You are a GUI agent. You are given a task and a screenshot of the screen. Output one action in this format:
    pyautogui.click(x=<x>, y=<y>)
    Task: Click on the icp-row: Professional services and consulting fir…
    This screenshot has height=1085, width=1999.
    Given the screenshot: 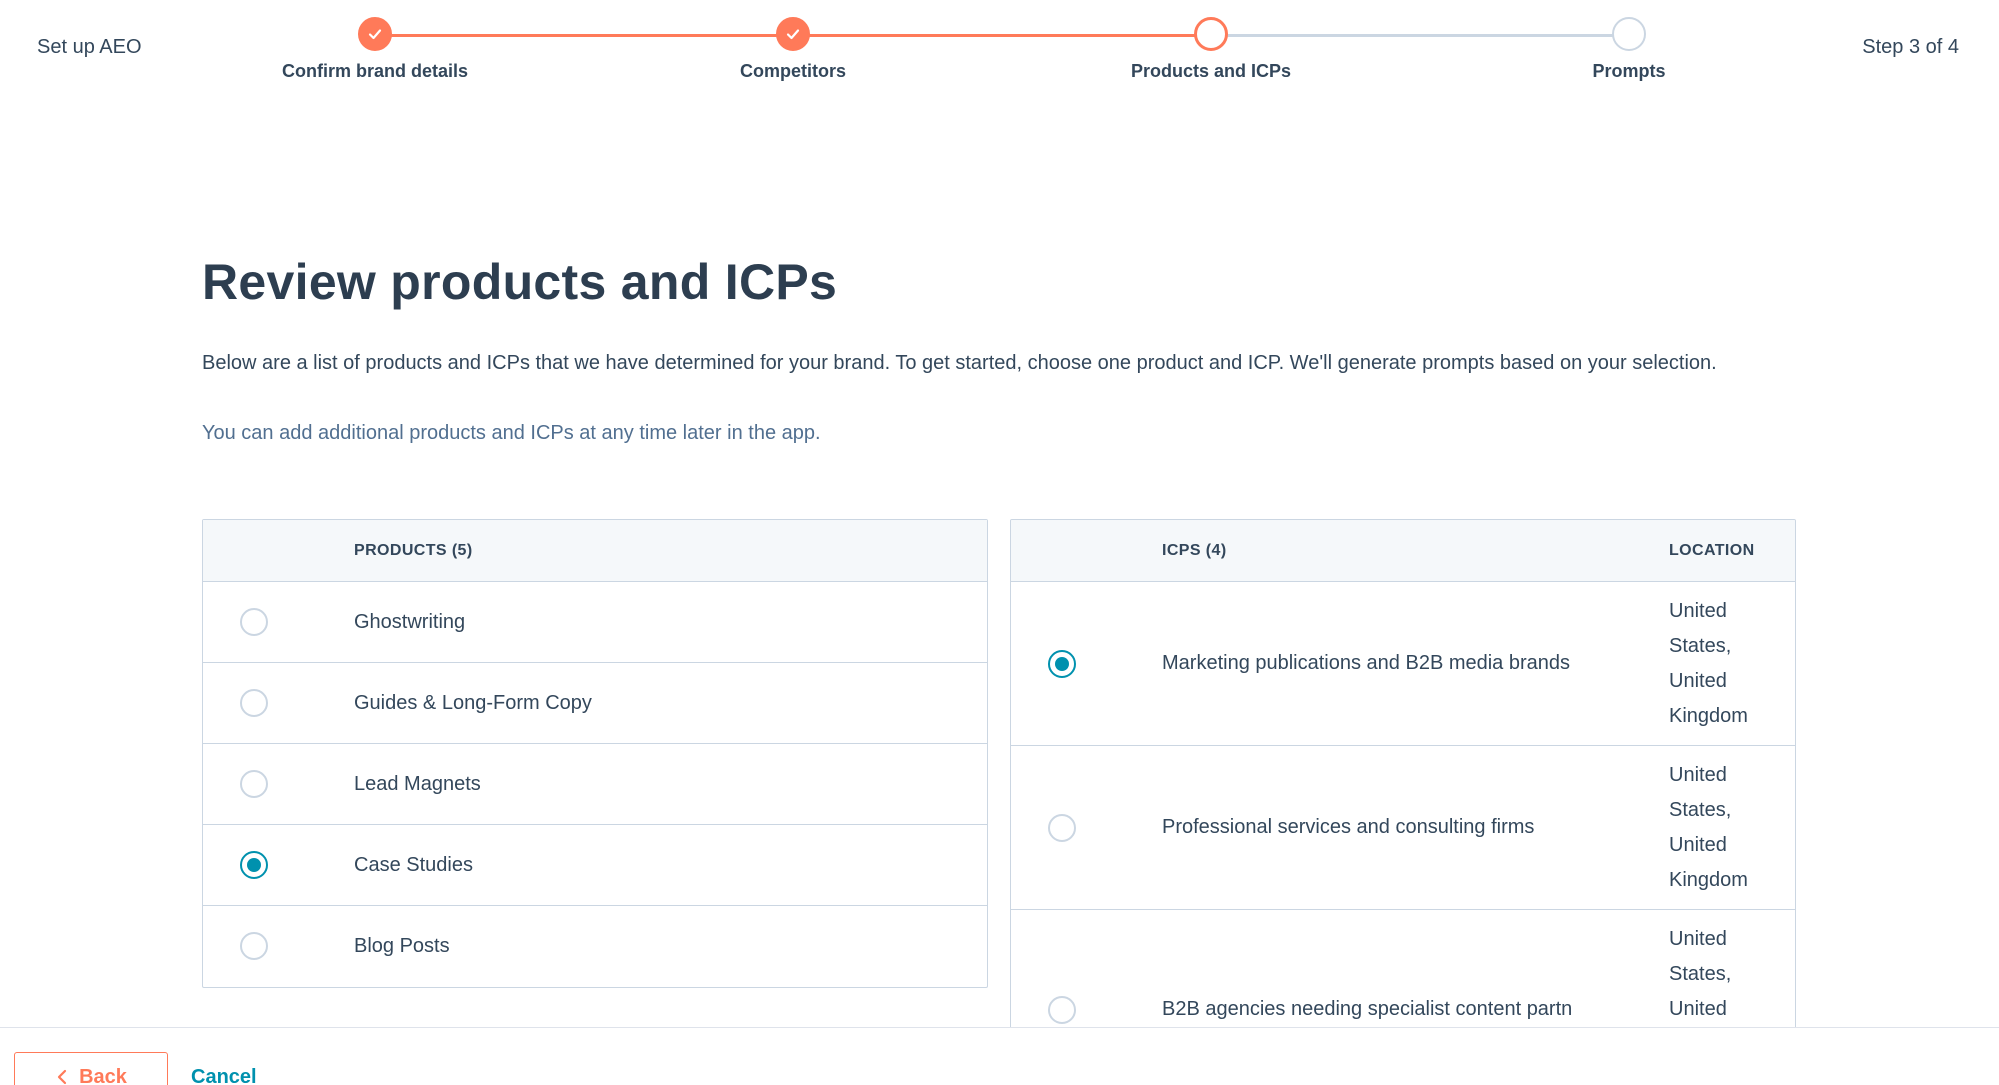 What is the action you would take?
    pyautogui.click(x=1403, y=828)
    